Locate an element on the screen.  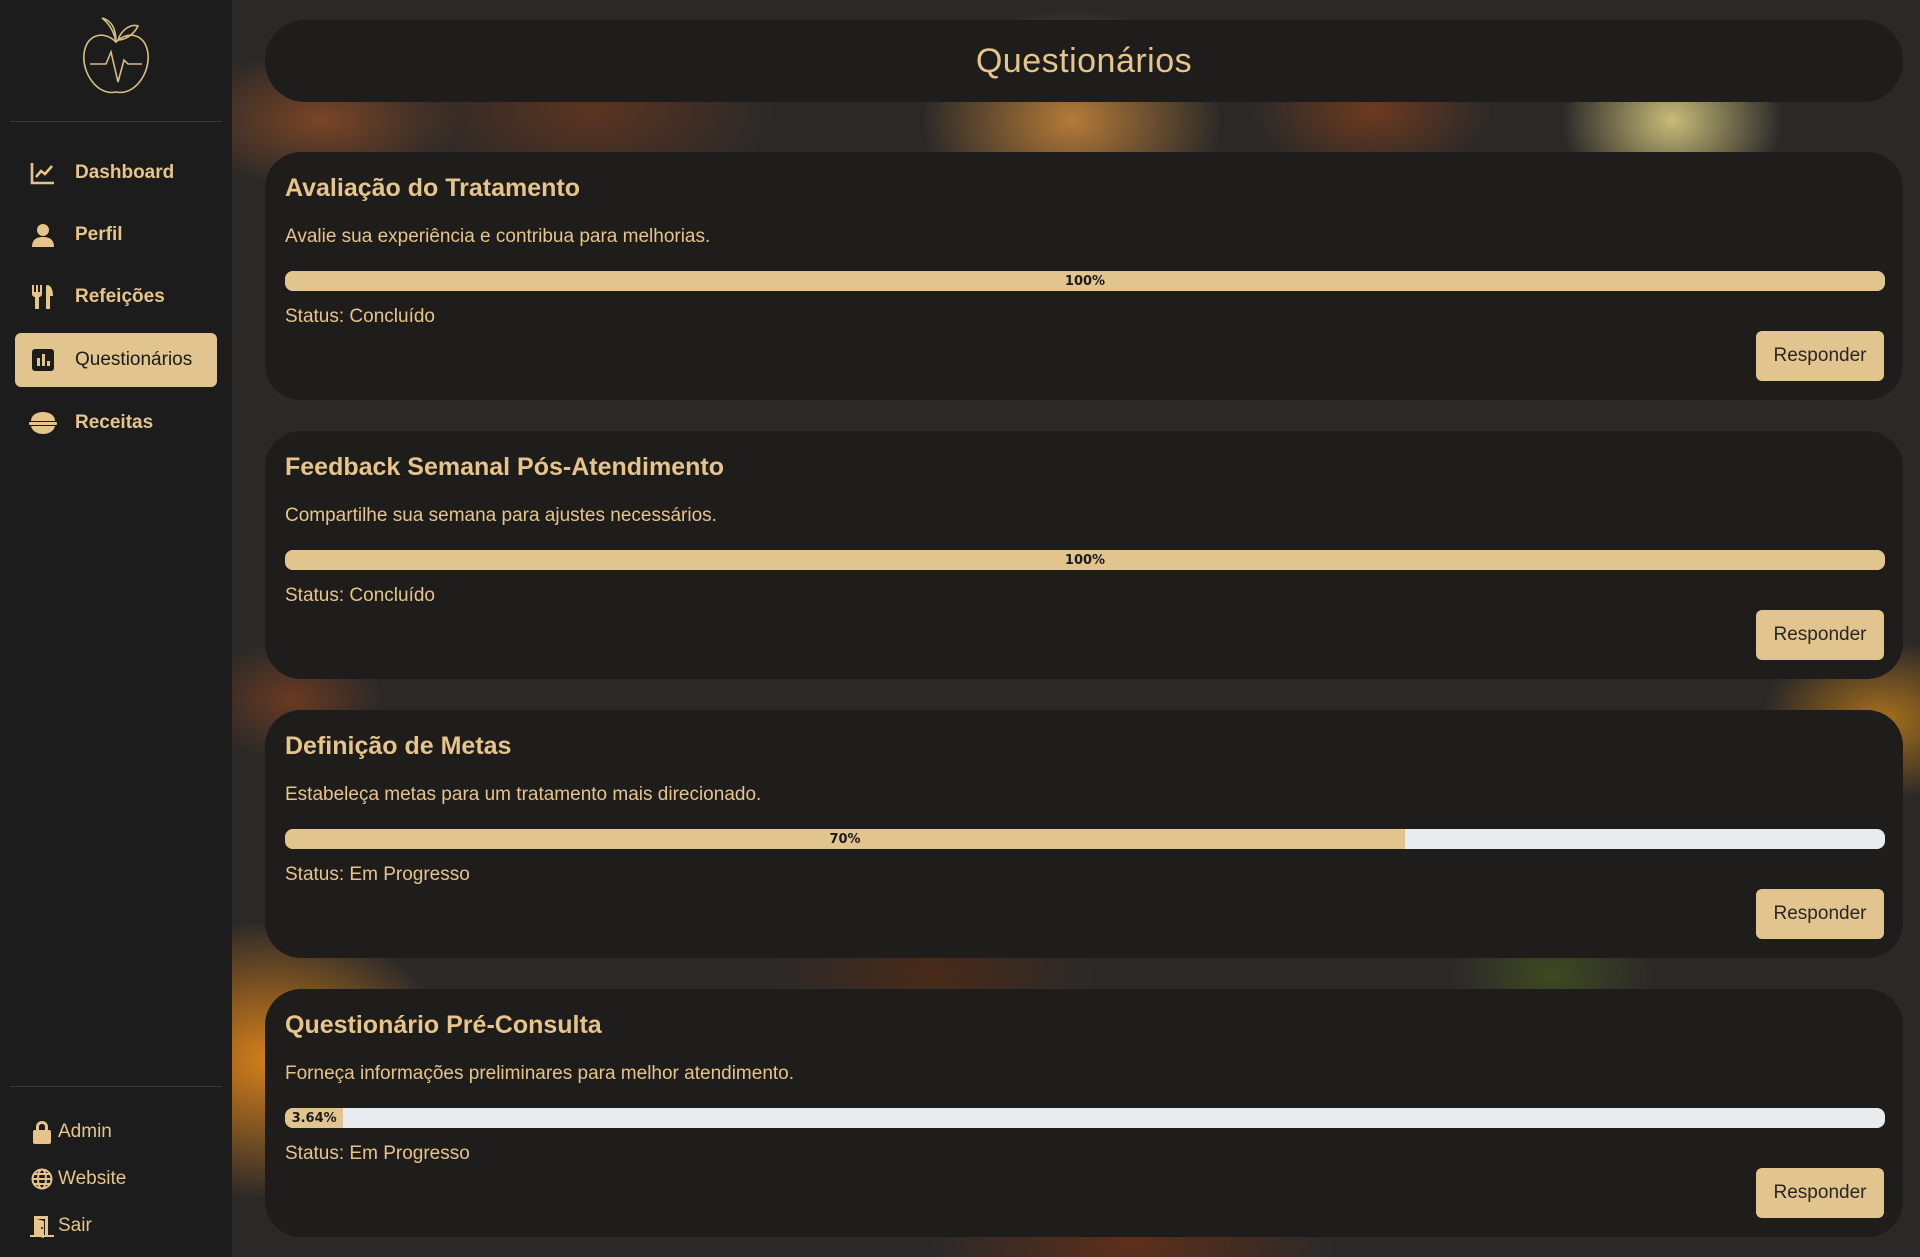
globe-icon is located at coordinates (42, 1179).